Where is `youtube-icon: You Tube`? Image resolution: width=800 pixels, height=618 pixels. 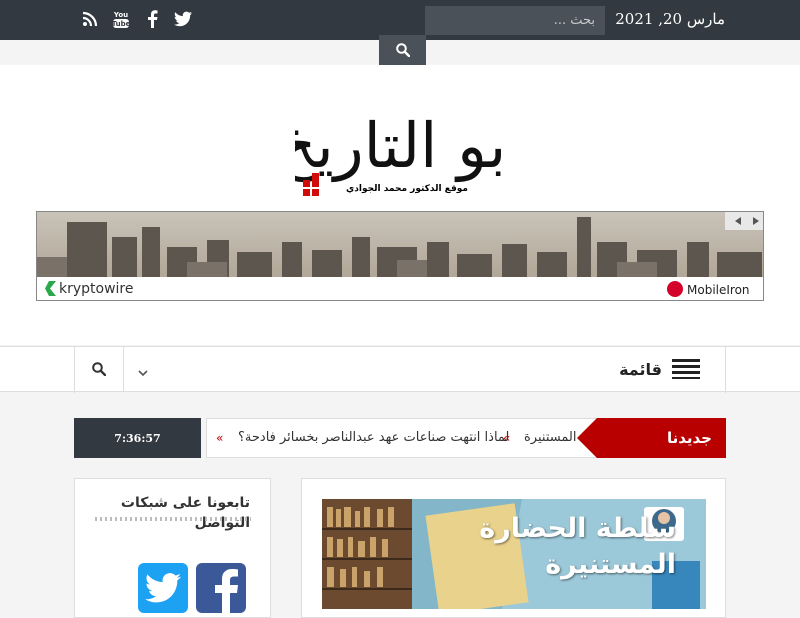 youtube-icon: You Tube is located at coordinates (121, 19).